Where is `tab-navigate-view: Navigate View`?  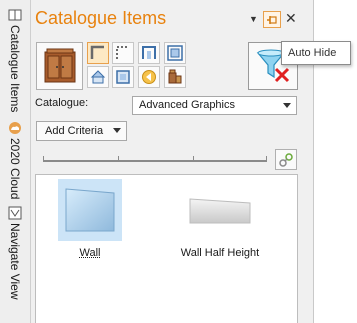
tab-navigate-view: Navigate View is located at coordinates (15, 253).